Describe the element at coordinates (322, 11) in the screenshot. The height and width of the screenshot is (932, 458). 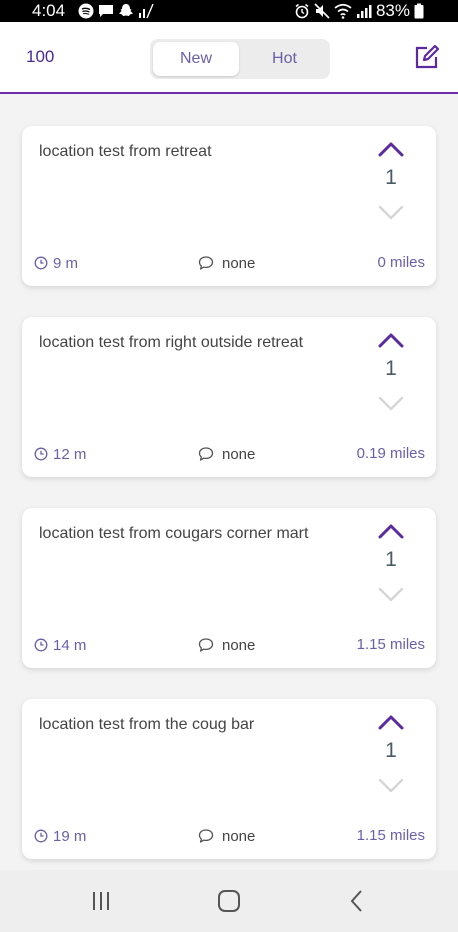
I see `mute-icon` at that location.